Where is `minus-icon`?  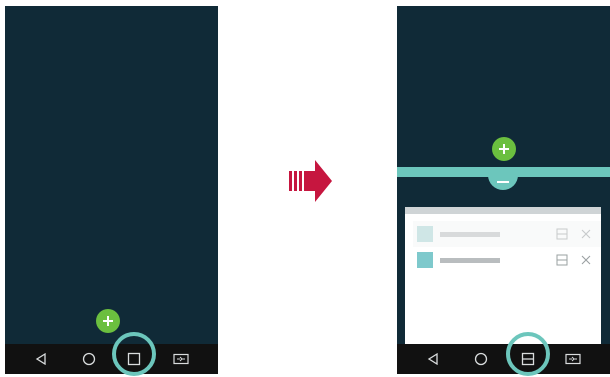
minus-icon is located at coordinates (503, 182).